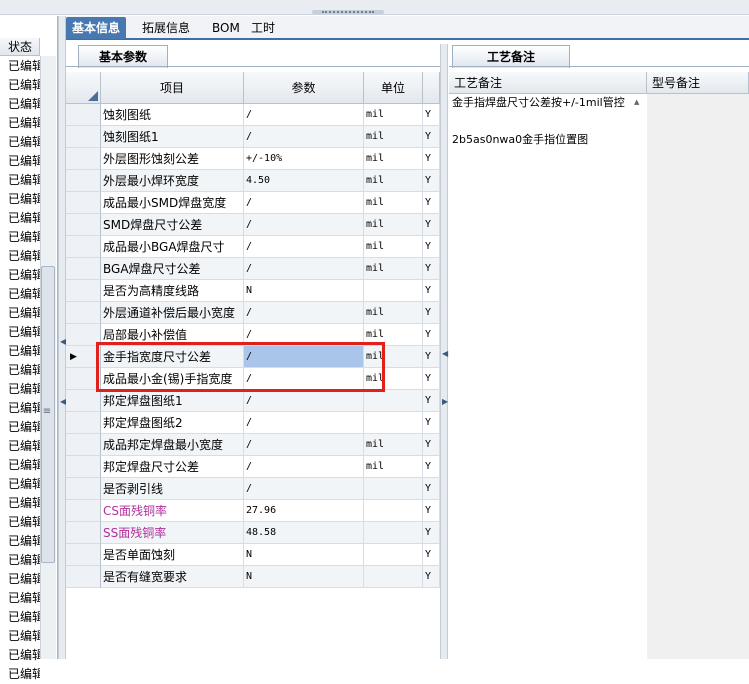 The width and height of the screenshot is (749, 684). What do you see at coordinates (253, 577) in the screenshot?
I see `table-row: 是否有缝宽要求 N Y` at bounding box center [253, 577].